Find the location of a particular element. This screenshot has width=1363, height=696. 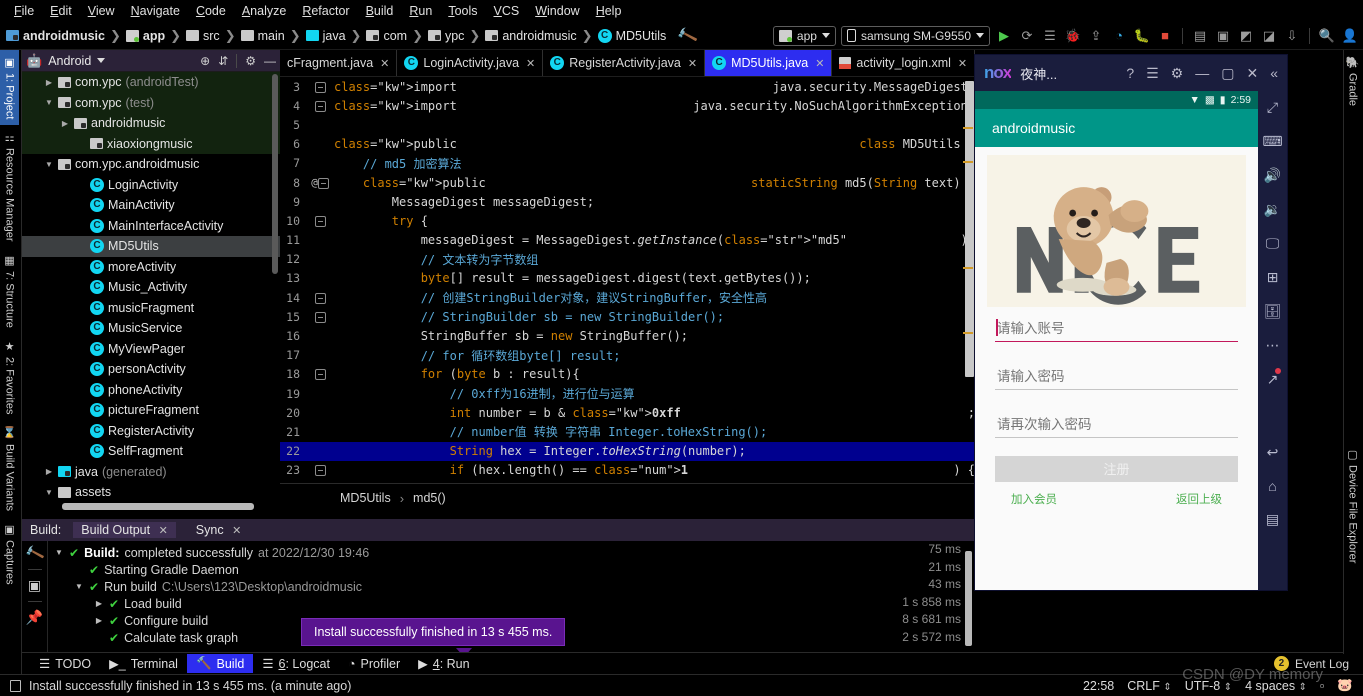

tree-node: ▶ androidmusic is located at coordinates (151, 123).